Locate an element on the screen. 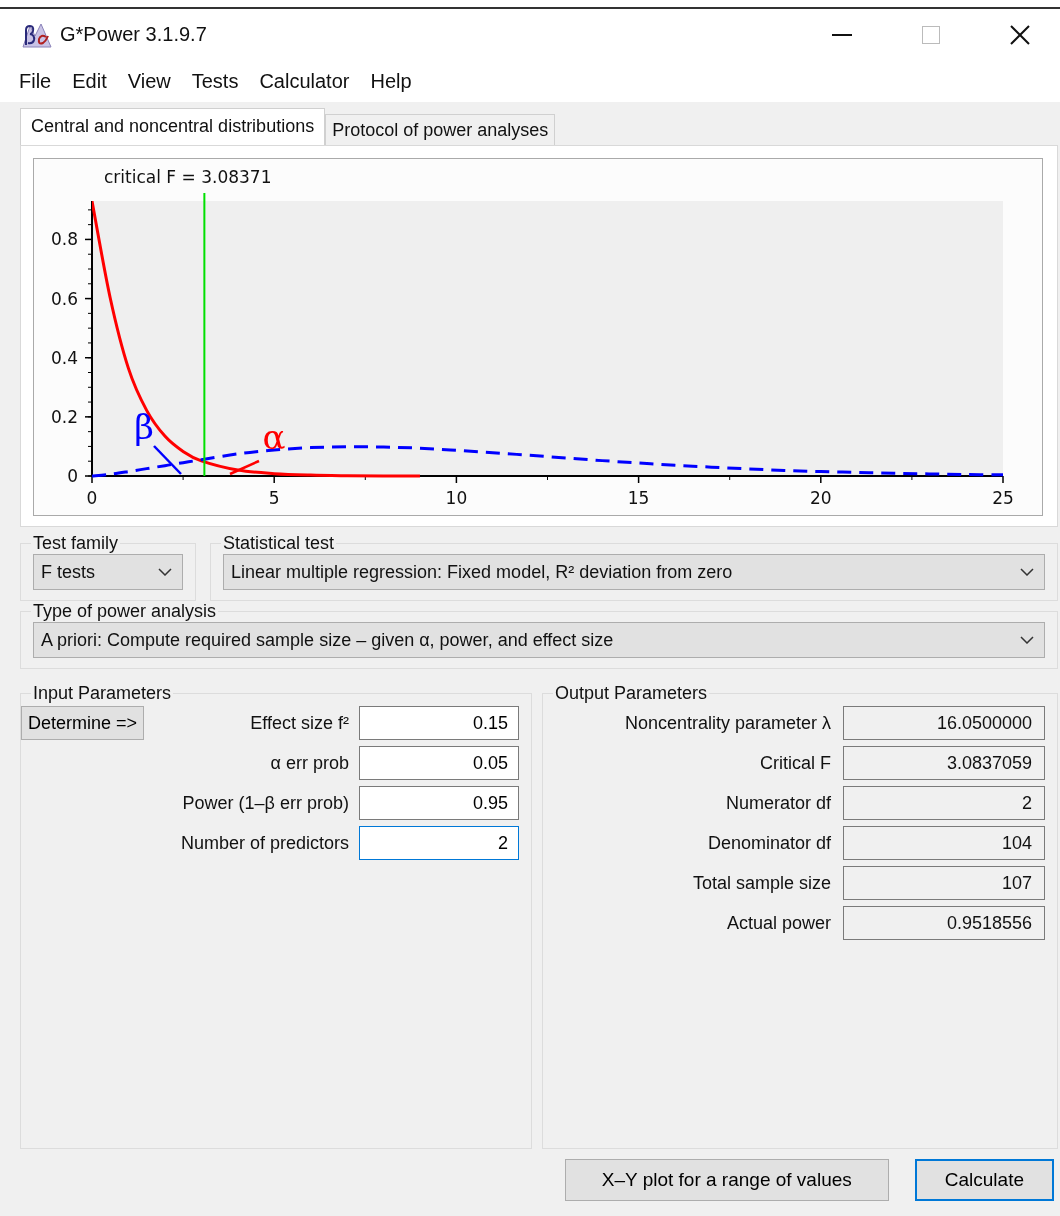  tab: Central and noncentral distributions is located at coordinates (173, 126).